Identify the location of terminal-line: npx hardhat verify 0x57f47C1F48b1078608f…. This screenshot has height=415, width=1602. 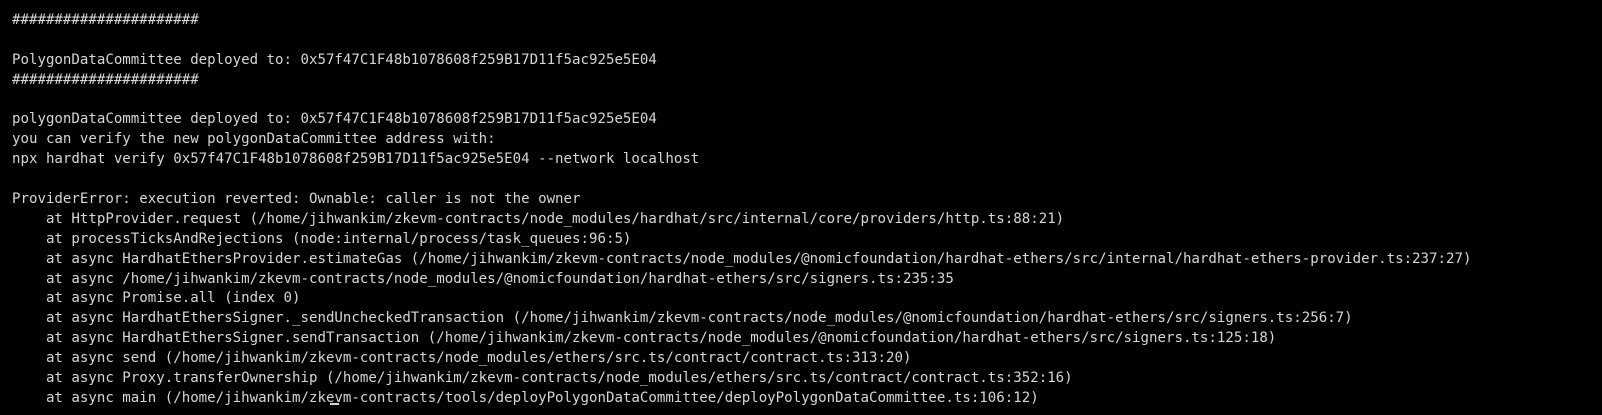
(356, 159).